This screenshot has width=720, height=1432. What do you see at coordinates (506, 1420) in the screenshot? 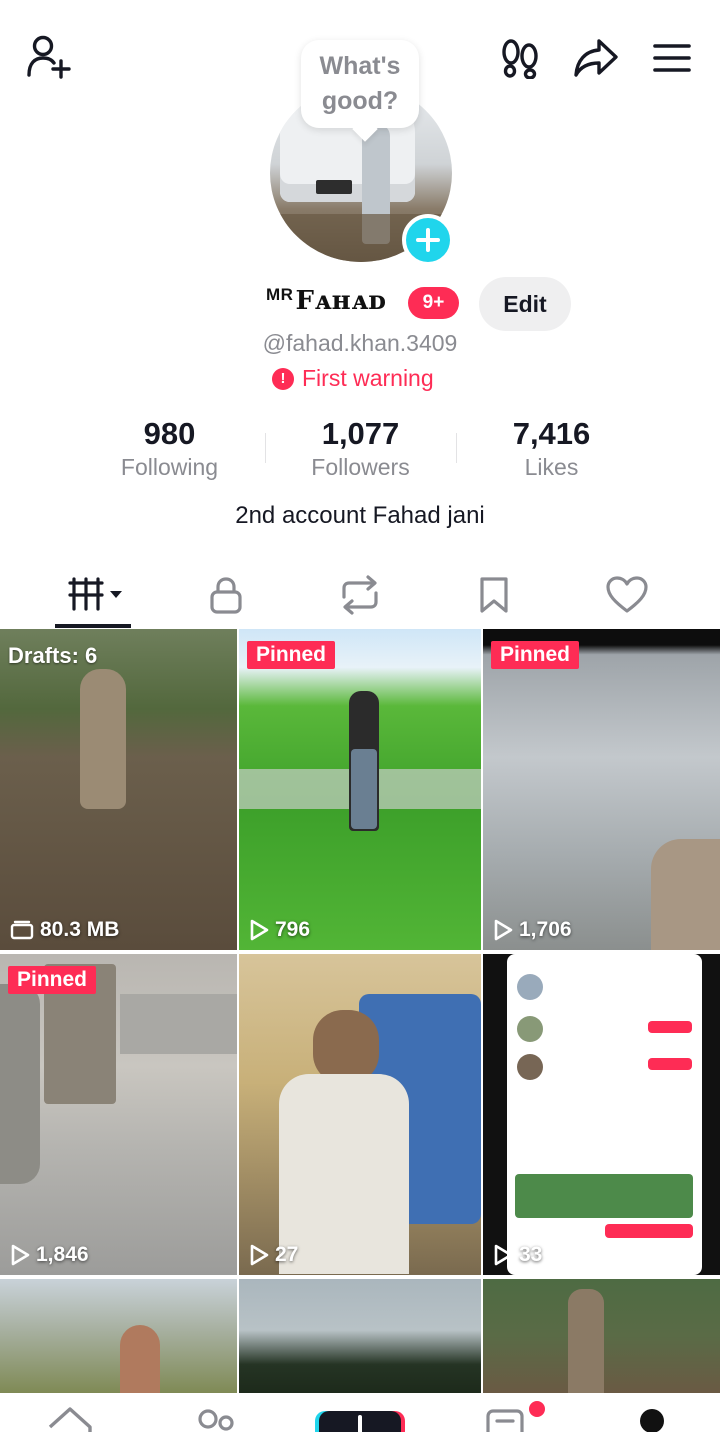
I see `inbox-icon` at bounding box center [506, 1420].